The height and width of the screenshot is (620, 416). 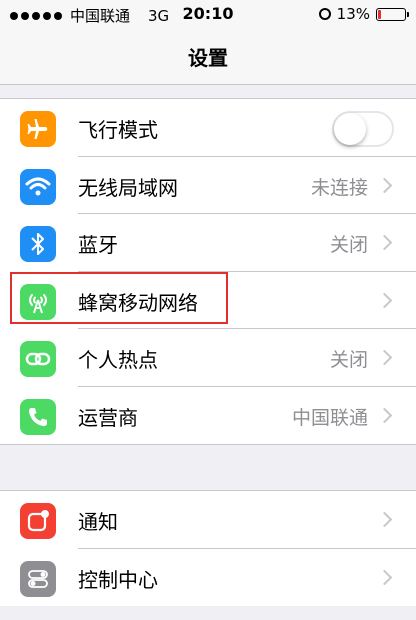 What do you see at coordinates (348, 360) in the screenshot?
I see `hotspot-status: 关闭` at bounding box center [348, 360].